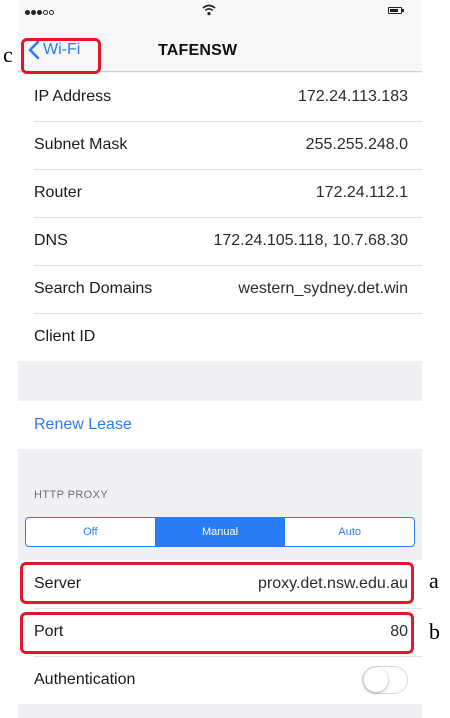 The width and height of the screenshot is (450, 718). What do you see at coordinates (73, 96) in the screenshot?
I see `ip-address-label: IP Address` at bounding box center [73, 96].